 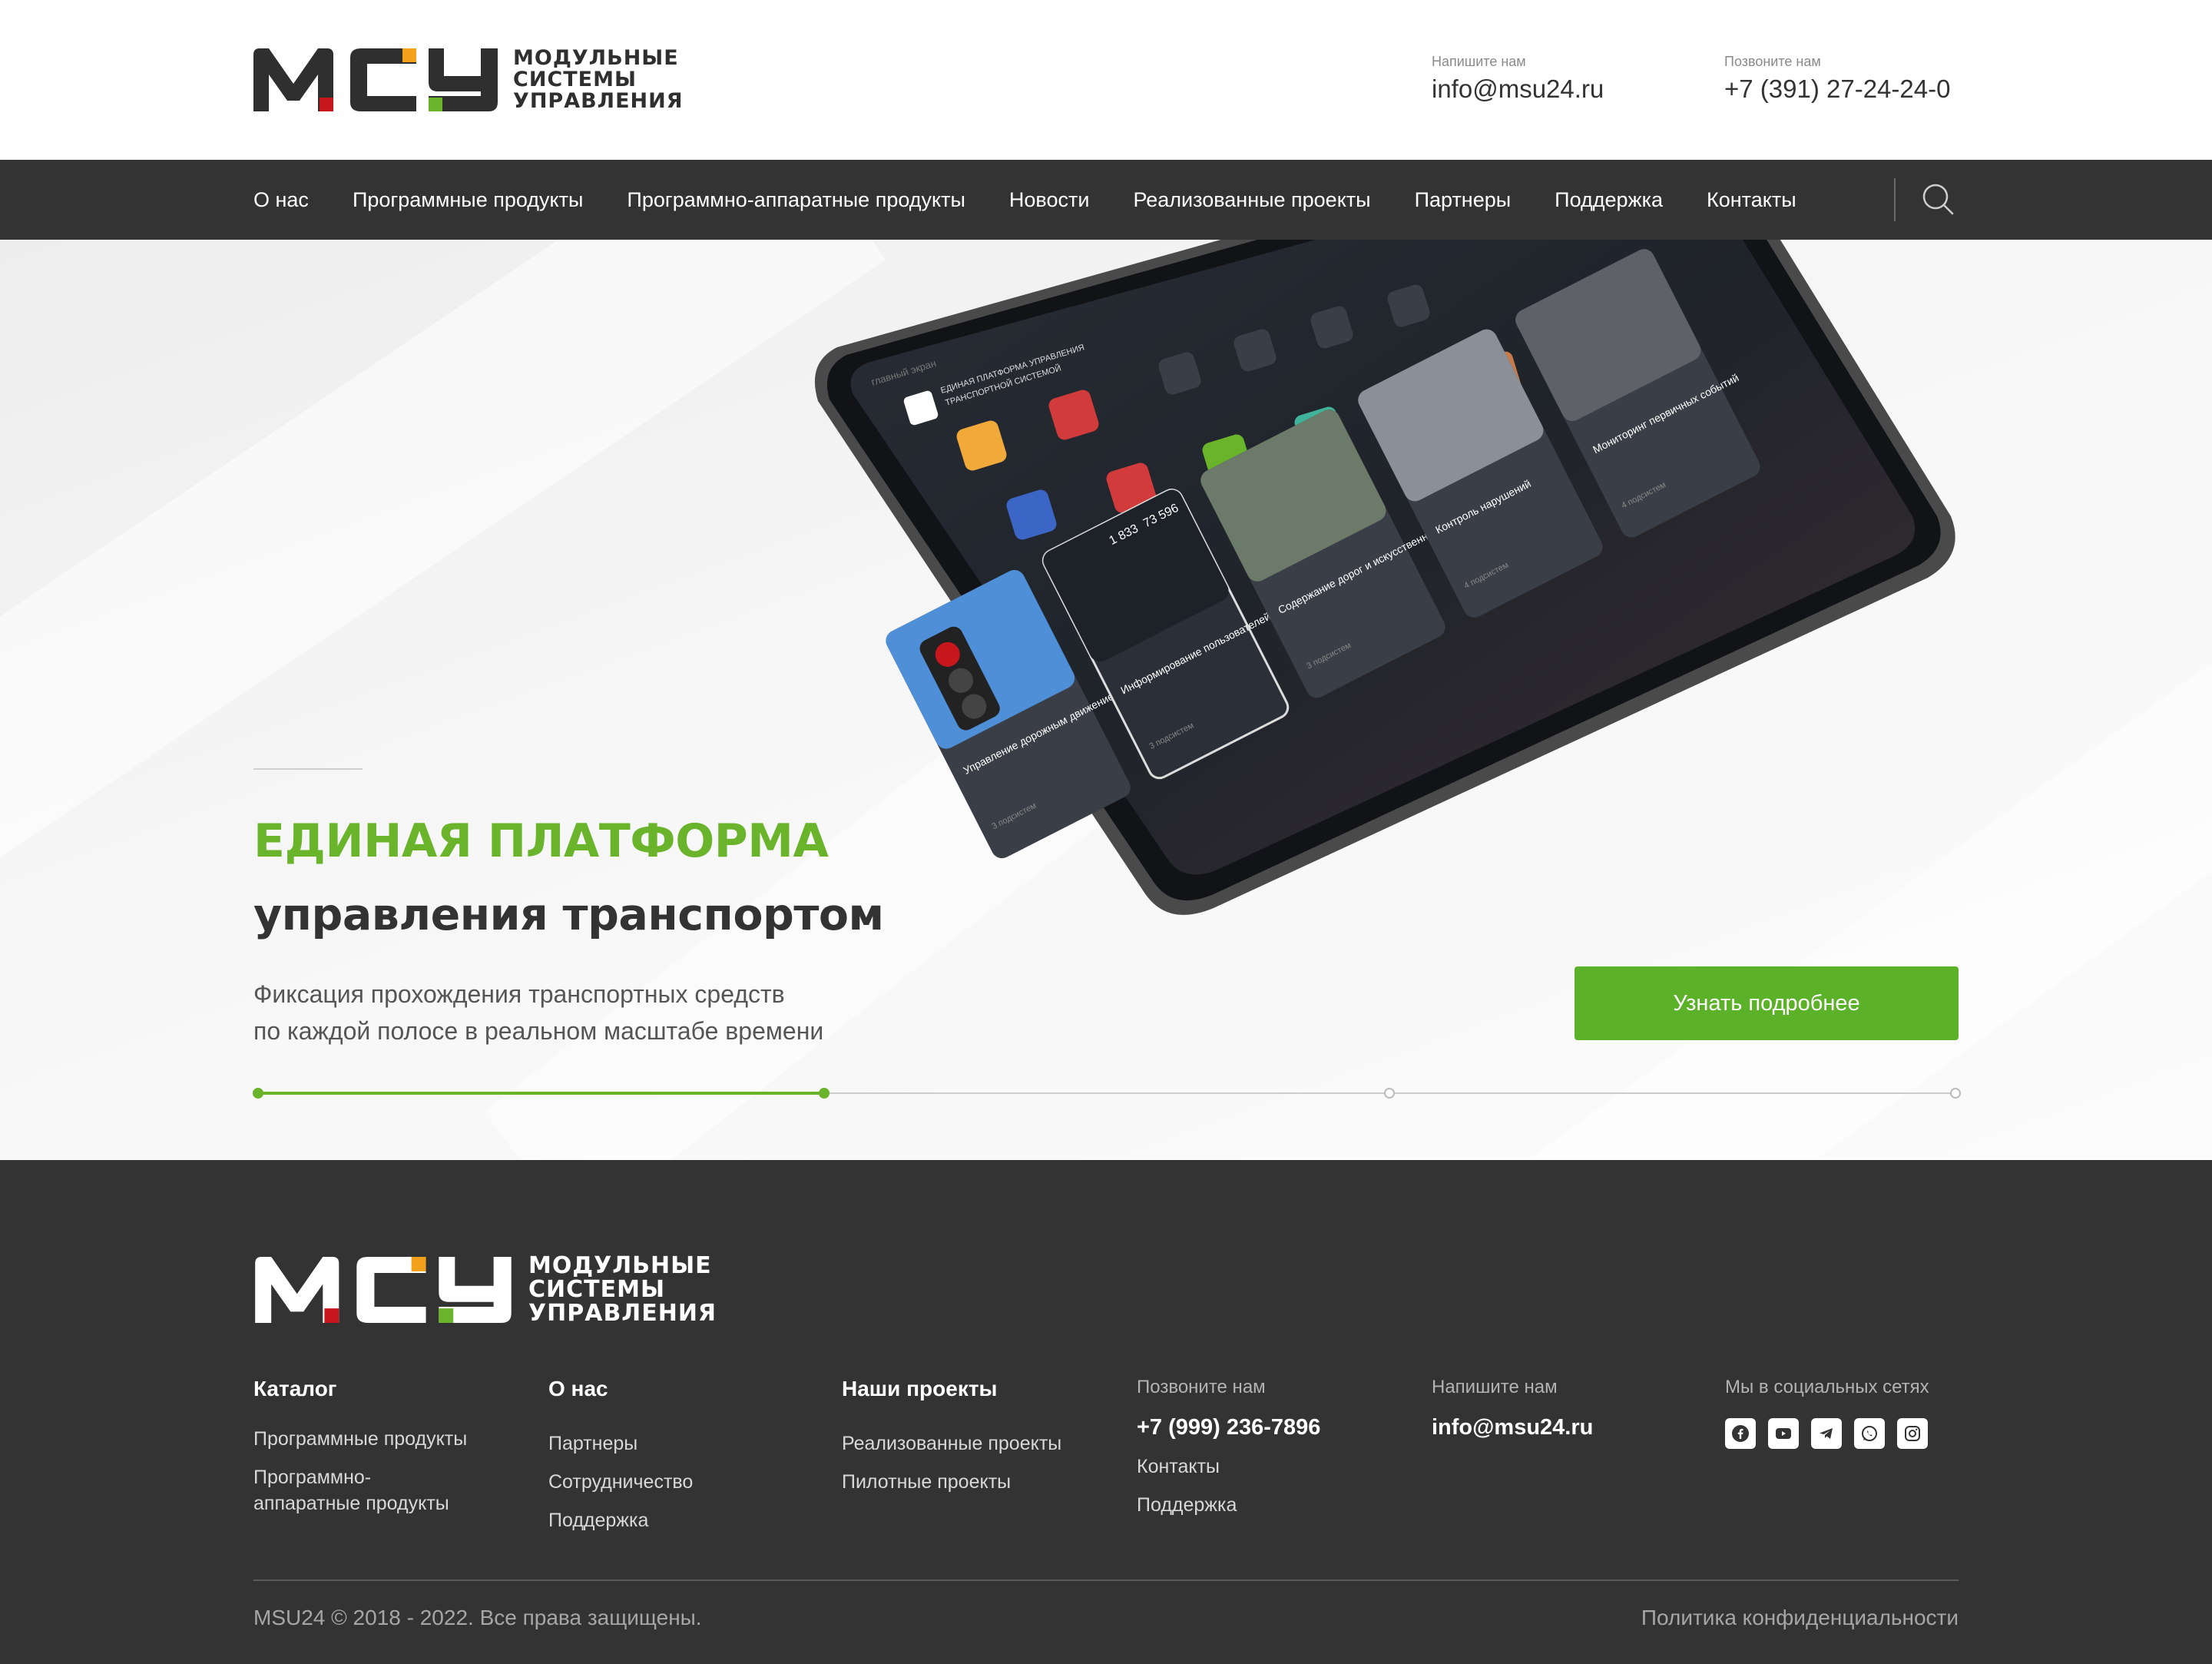 I want to click on hero-title-dark: управления транспортом, so click(x=568, y=915).